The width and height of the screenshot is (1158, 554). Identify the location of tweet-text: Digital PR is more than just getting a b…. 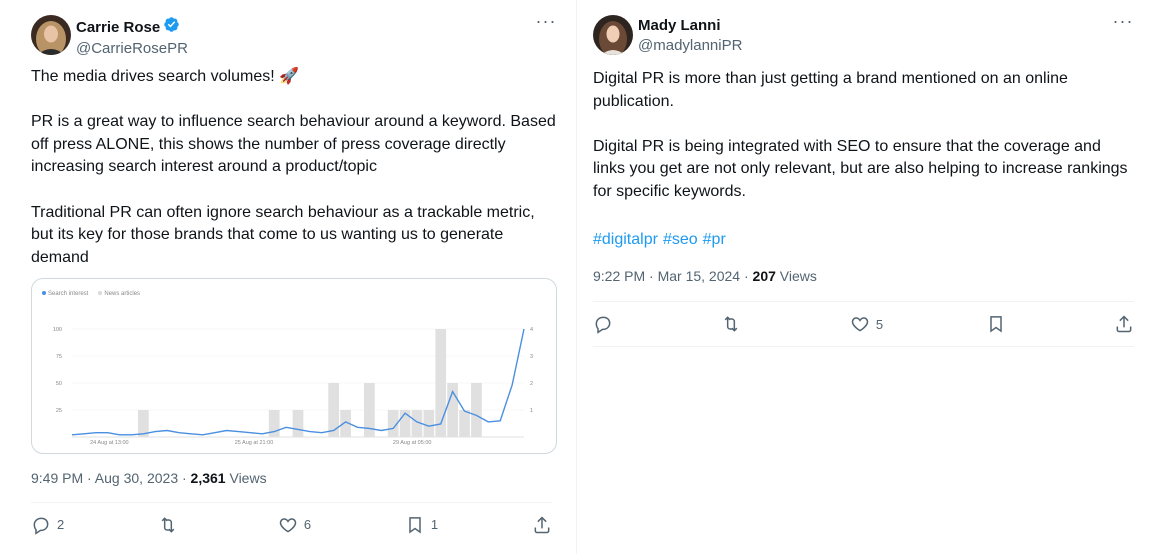
(860, 135).